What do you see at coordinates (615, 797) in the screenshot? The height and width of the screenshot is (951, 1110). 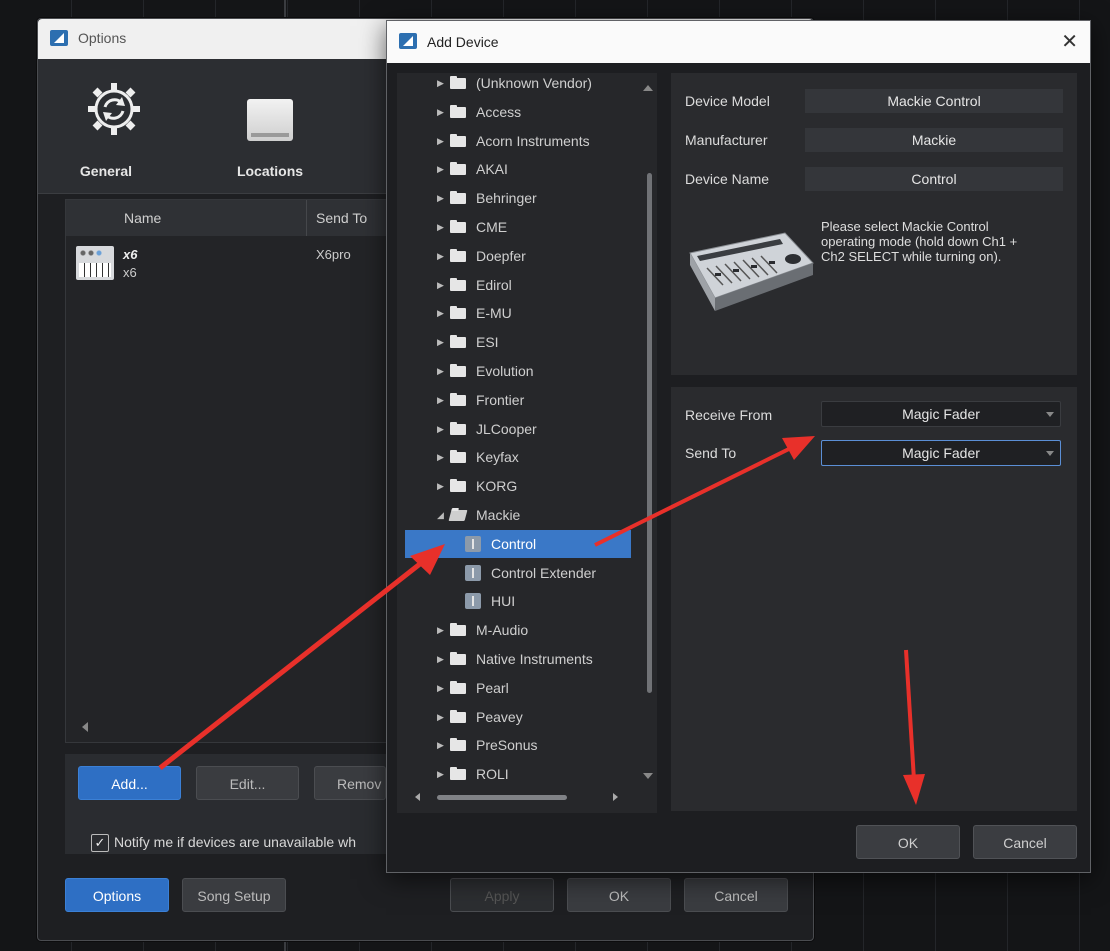 I see `scroll-right-arrow-icon` at bounding box center [615, 797].